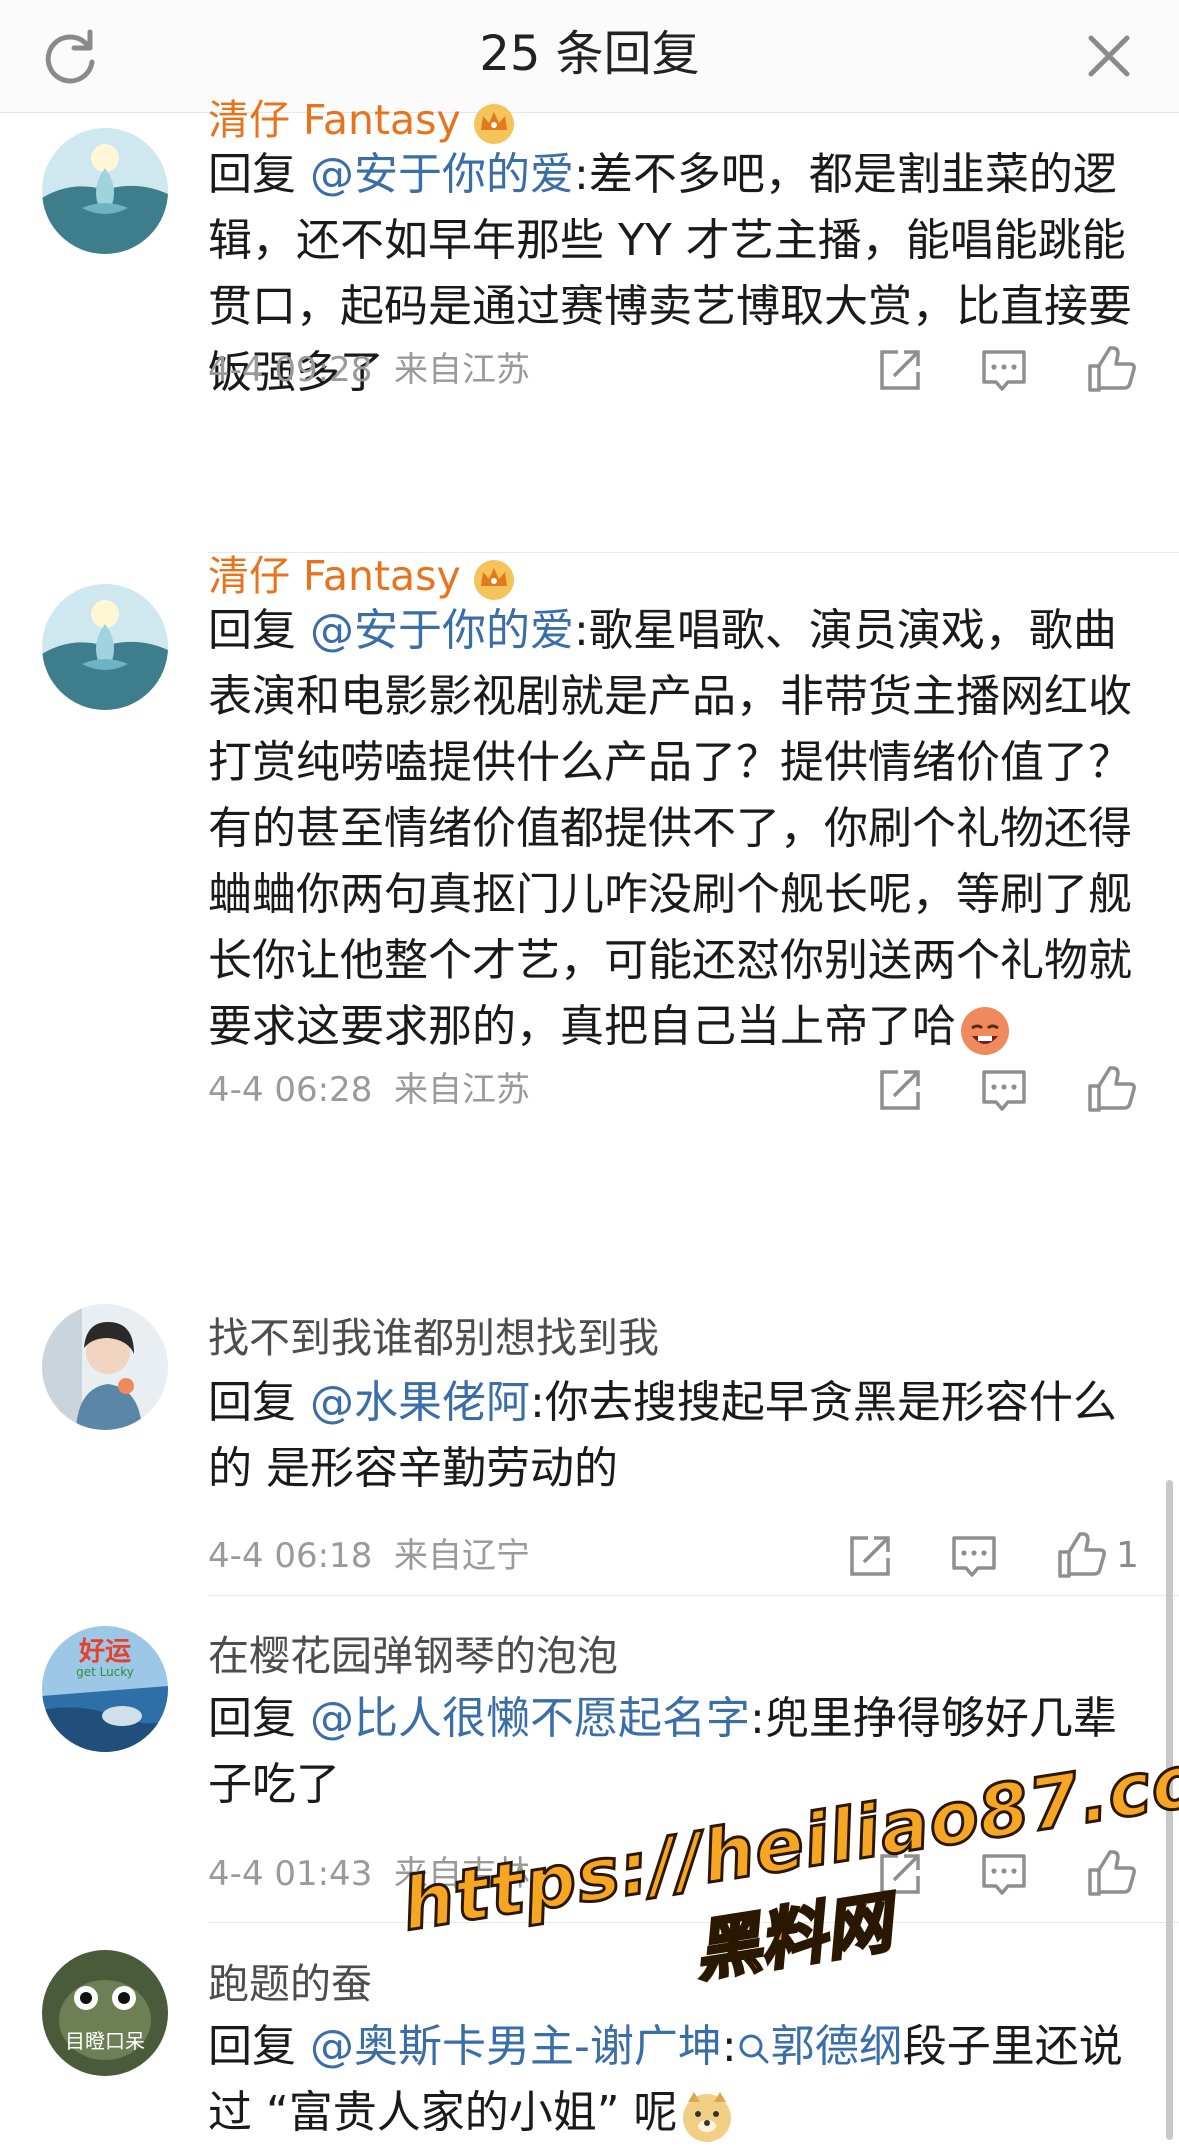 This screenshot has width=1179, height=2151. I want to click on search-topic-link: 郭德纲, so click(820, 2046).